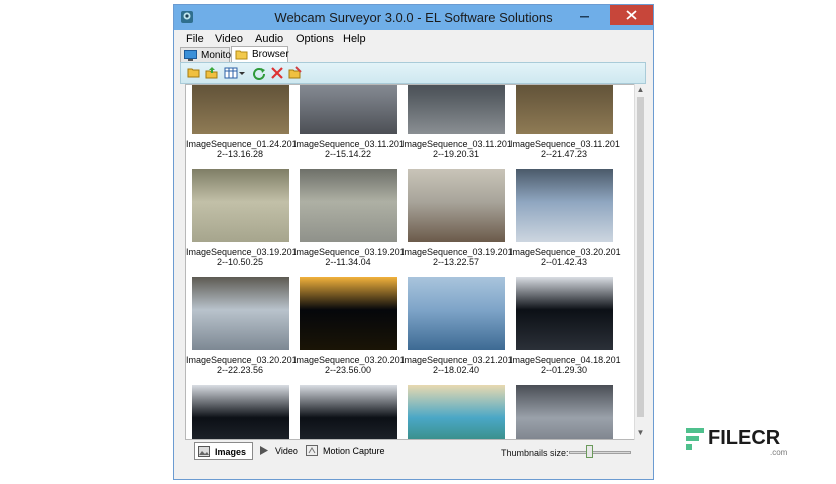 This screenshot has width=836, height=484. I want to click on close-icon, so click(631, 15).